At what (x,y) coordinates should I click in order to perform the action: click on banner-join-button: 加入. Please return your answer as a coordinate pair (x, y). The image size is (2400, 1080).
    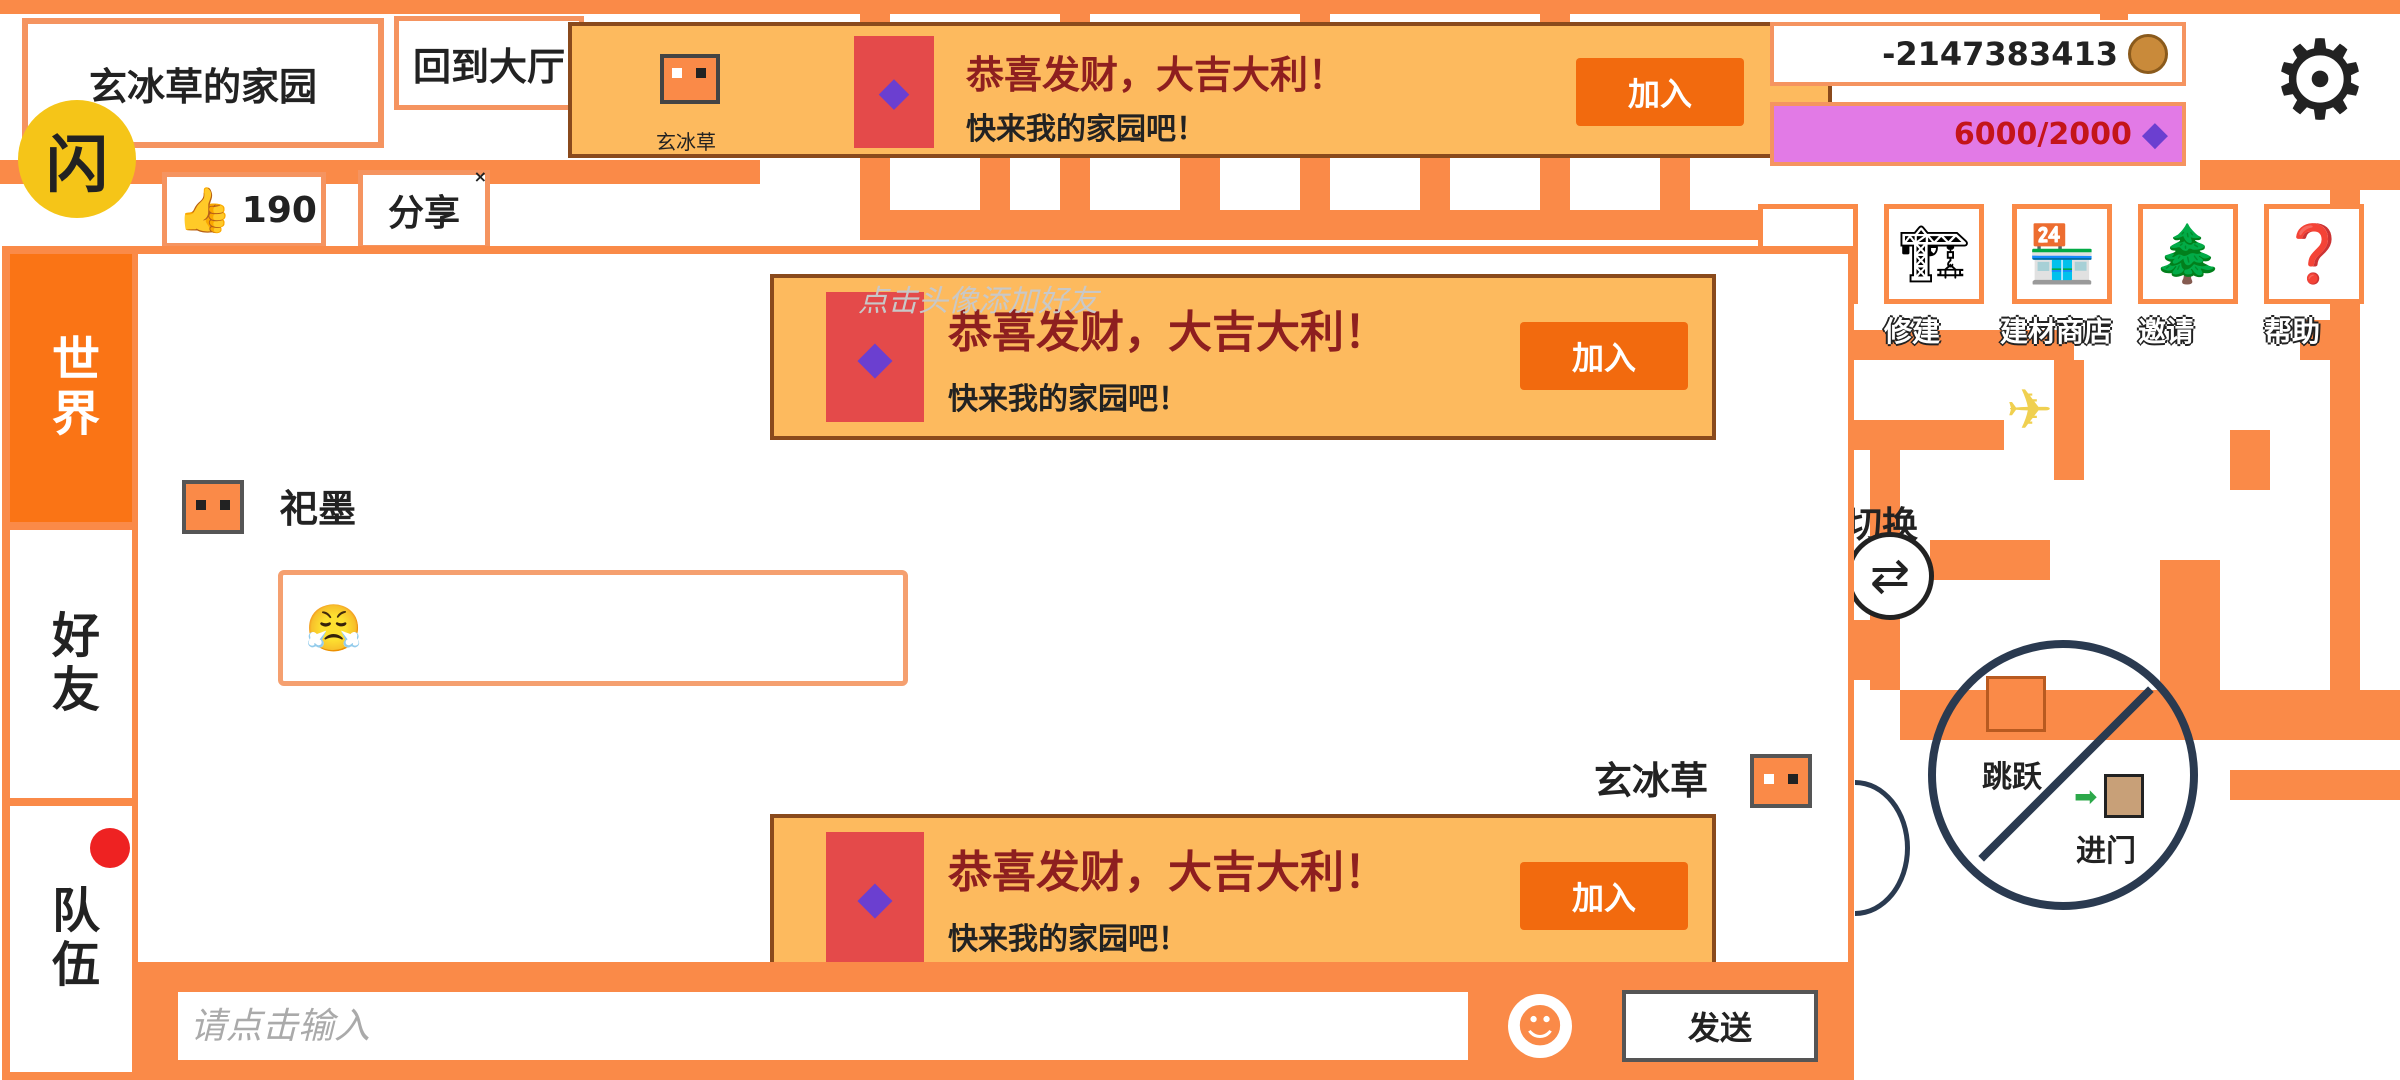
    Looking at the image, I should click on (1660, 92).